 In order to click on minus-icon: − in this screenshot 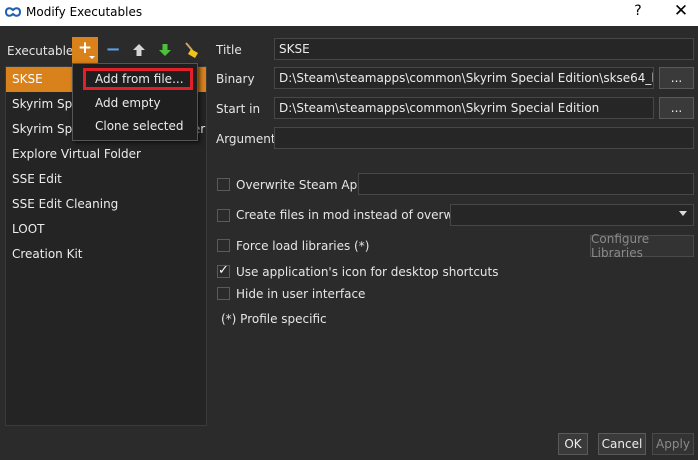, I will do `click(113, 49)`.